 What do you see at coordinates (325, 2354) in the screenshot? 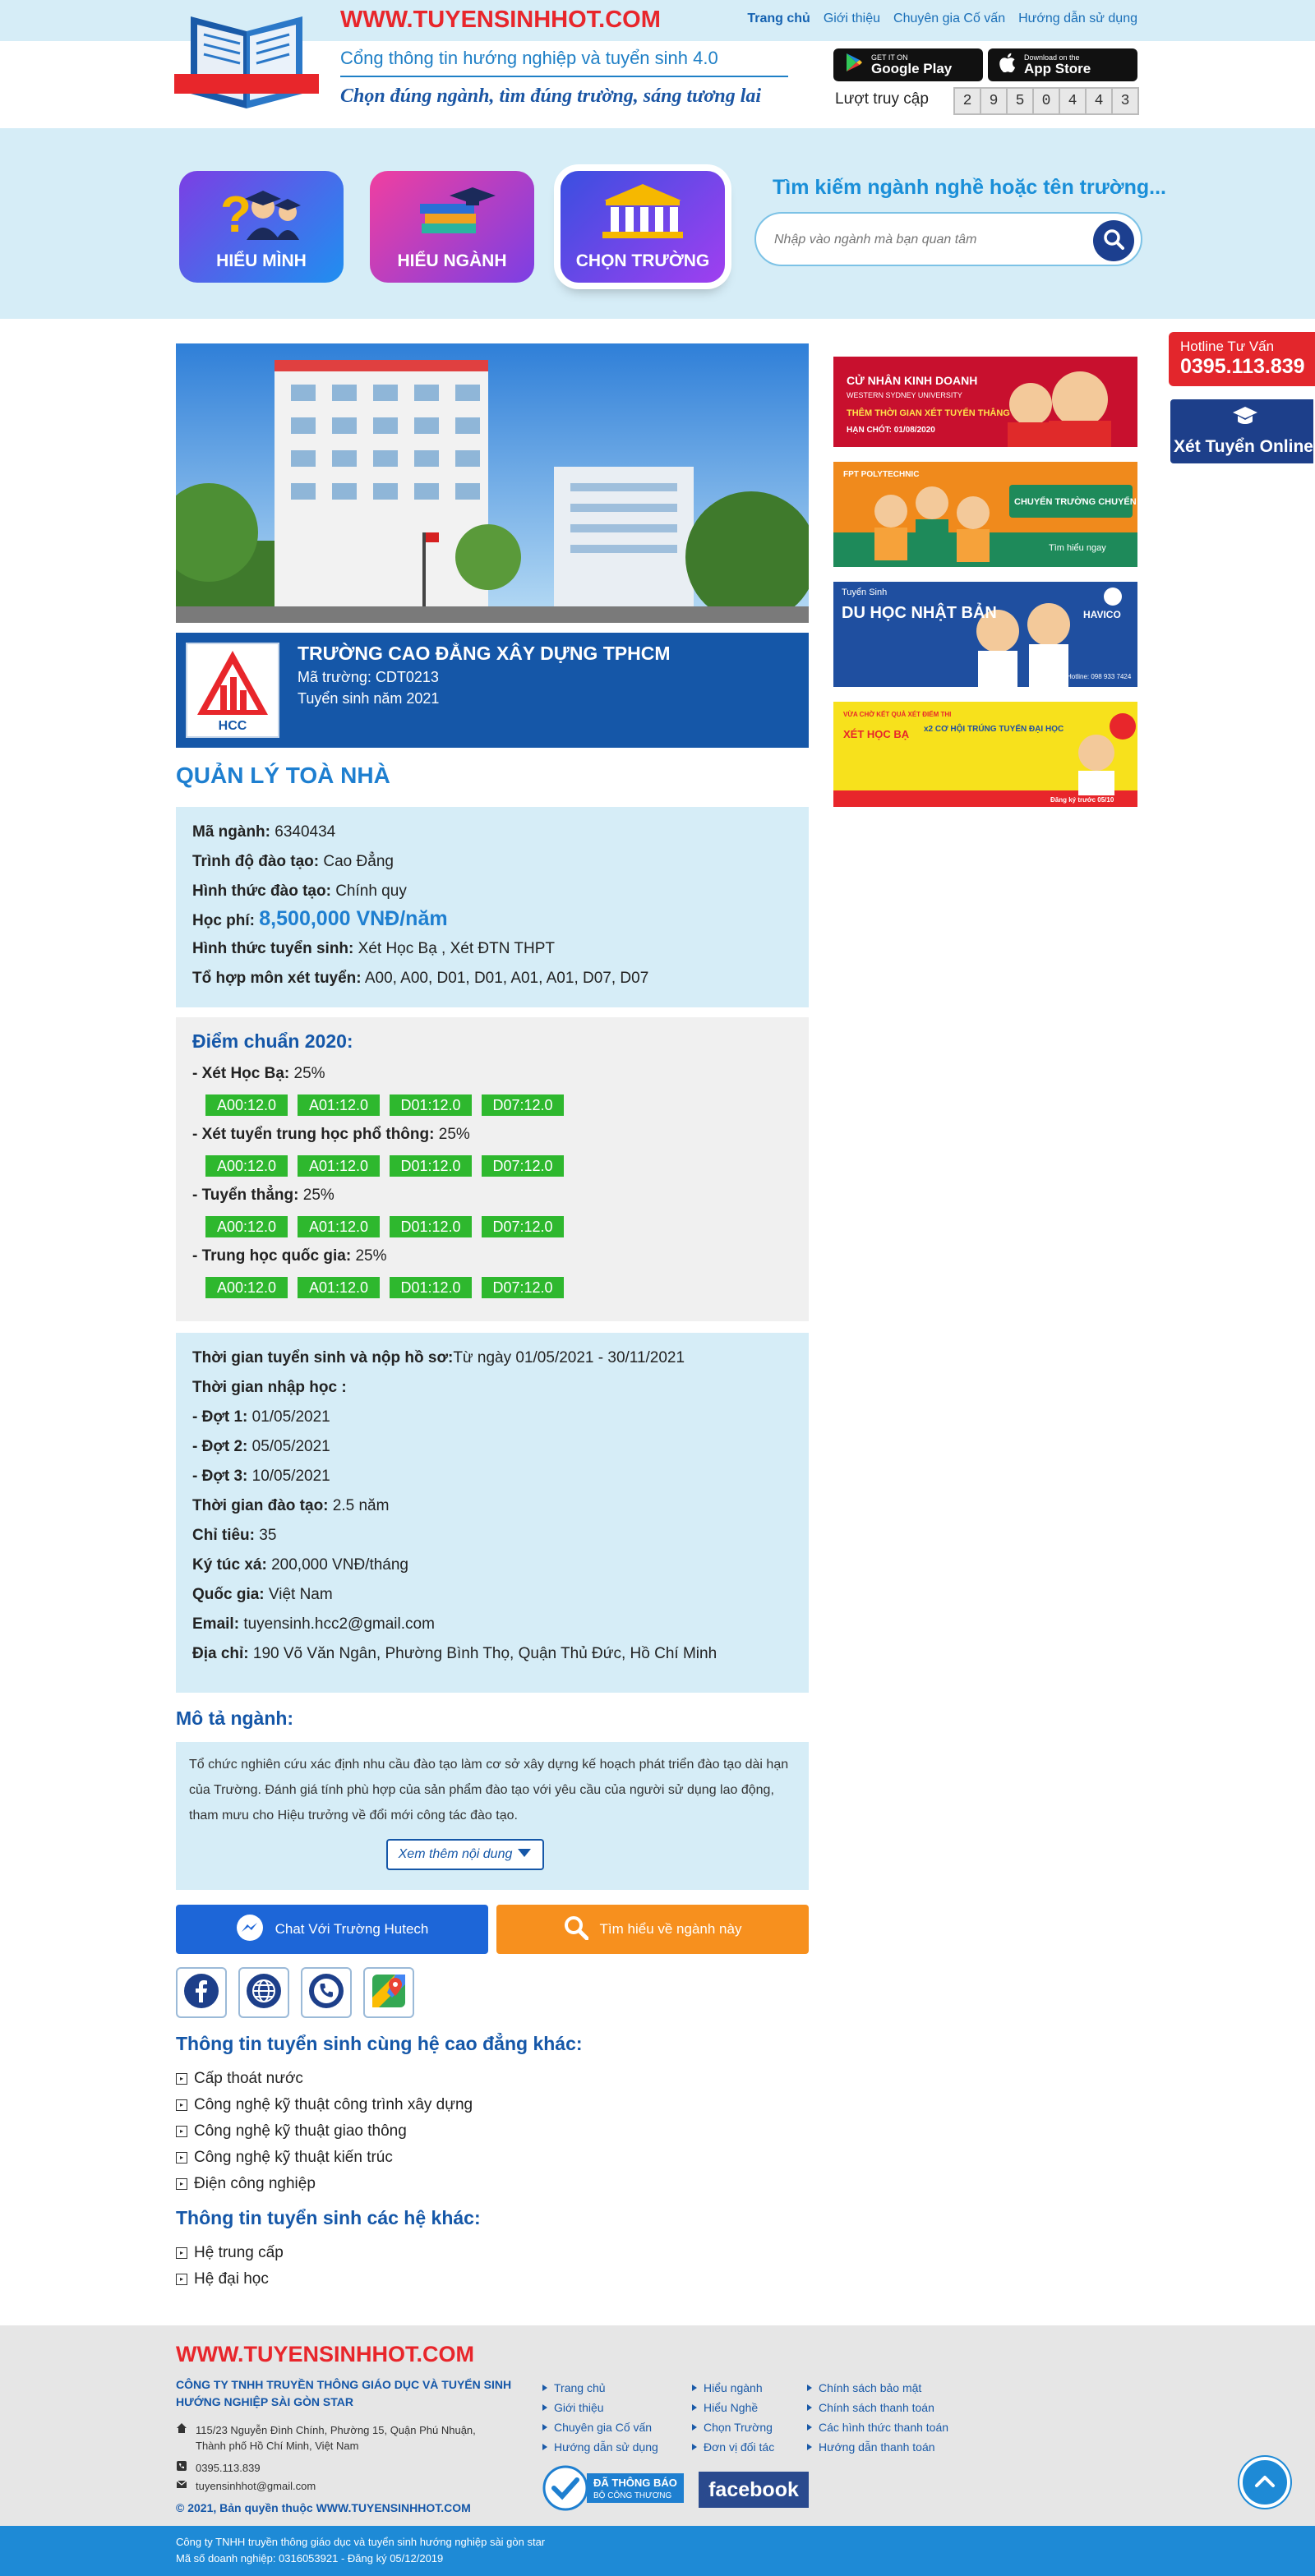
I see `footer-site-url: WWW.TUYENSINHHOT.COM` at bounding box center [325, 2354].